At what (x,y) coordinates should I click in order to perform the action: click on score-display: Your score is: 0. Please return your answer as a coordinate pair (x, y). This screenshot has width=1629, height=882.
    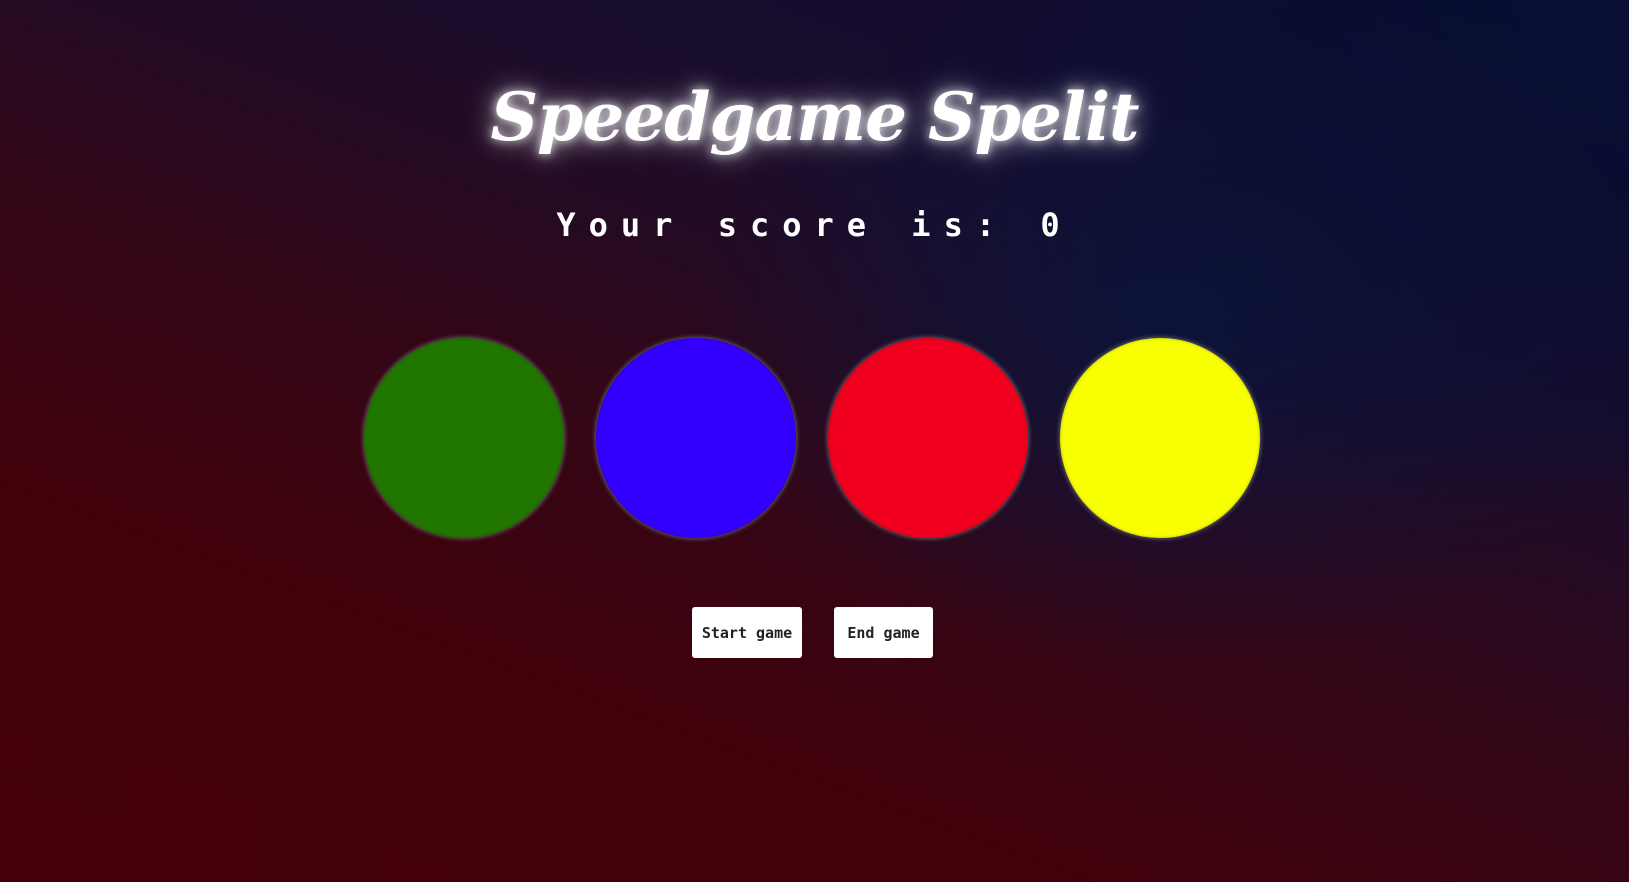
    Looking at the image, I should click on (814, 225).